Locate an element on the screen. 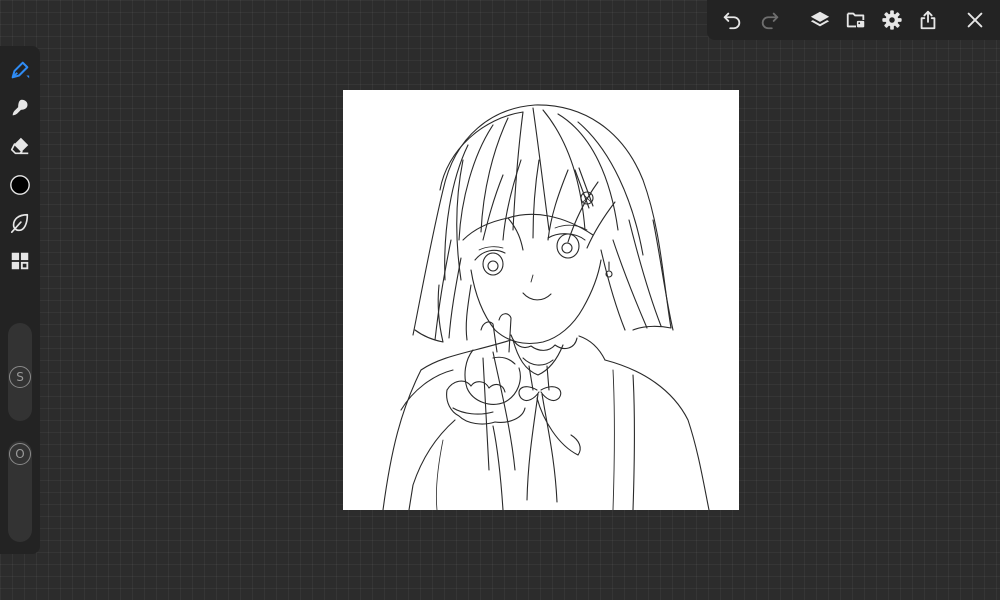 This screenshot has width=1000, height=600. brush-opacity-slider: O is located at coordinates (20, 491).